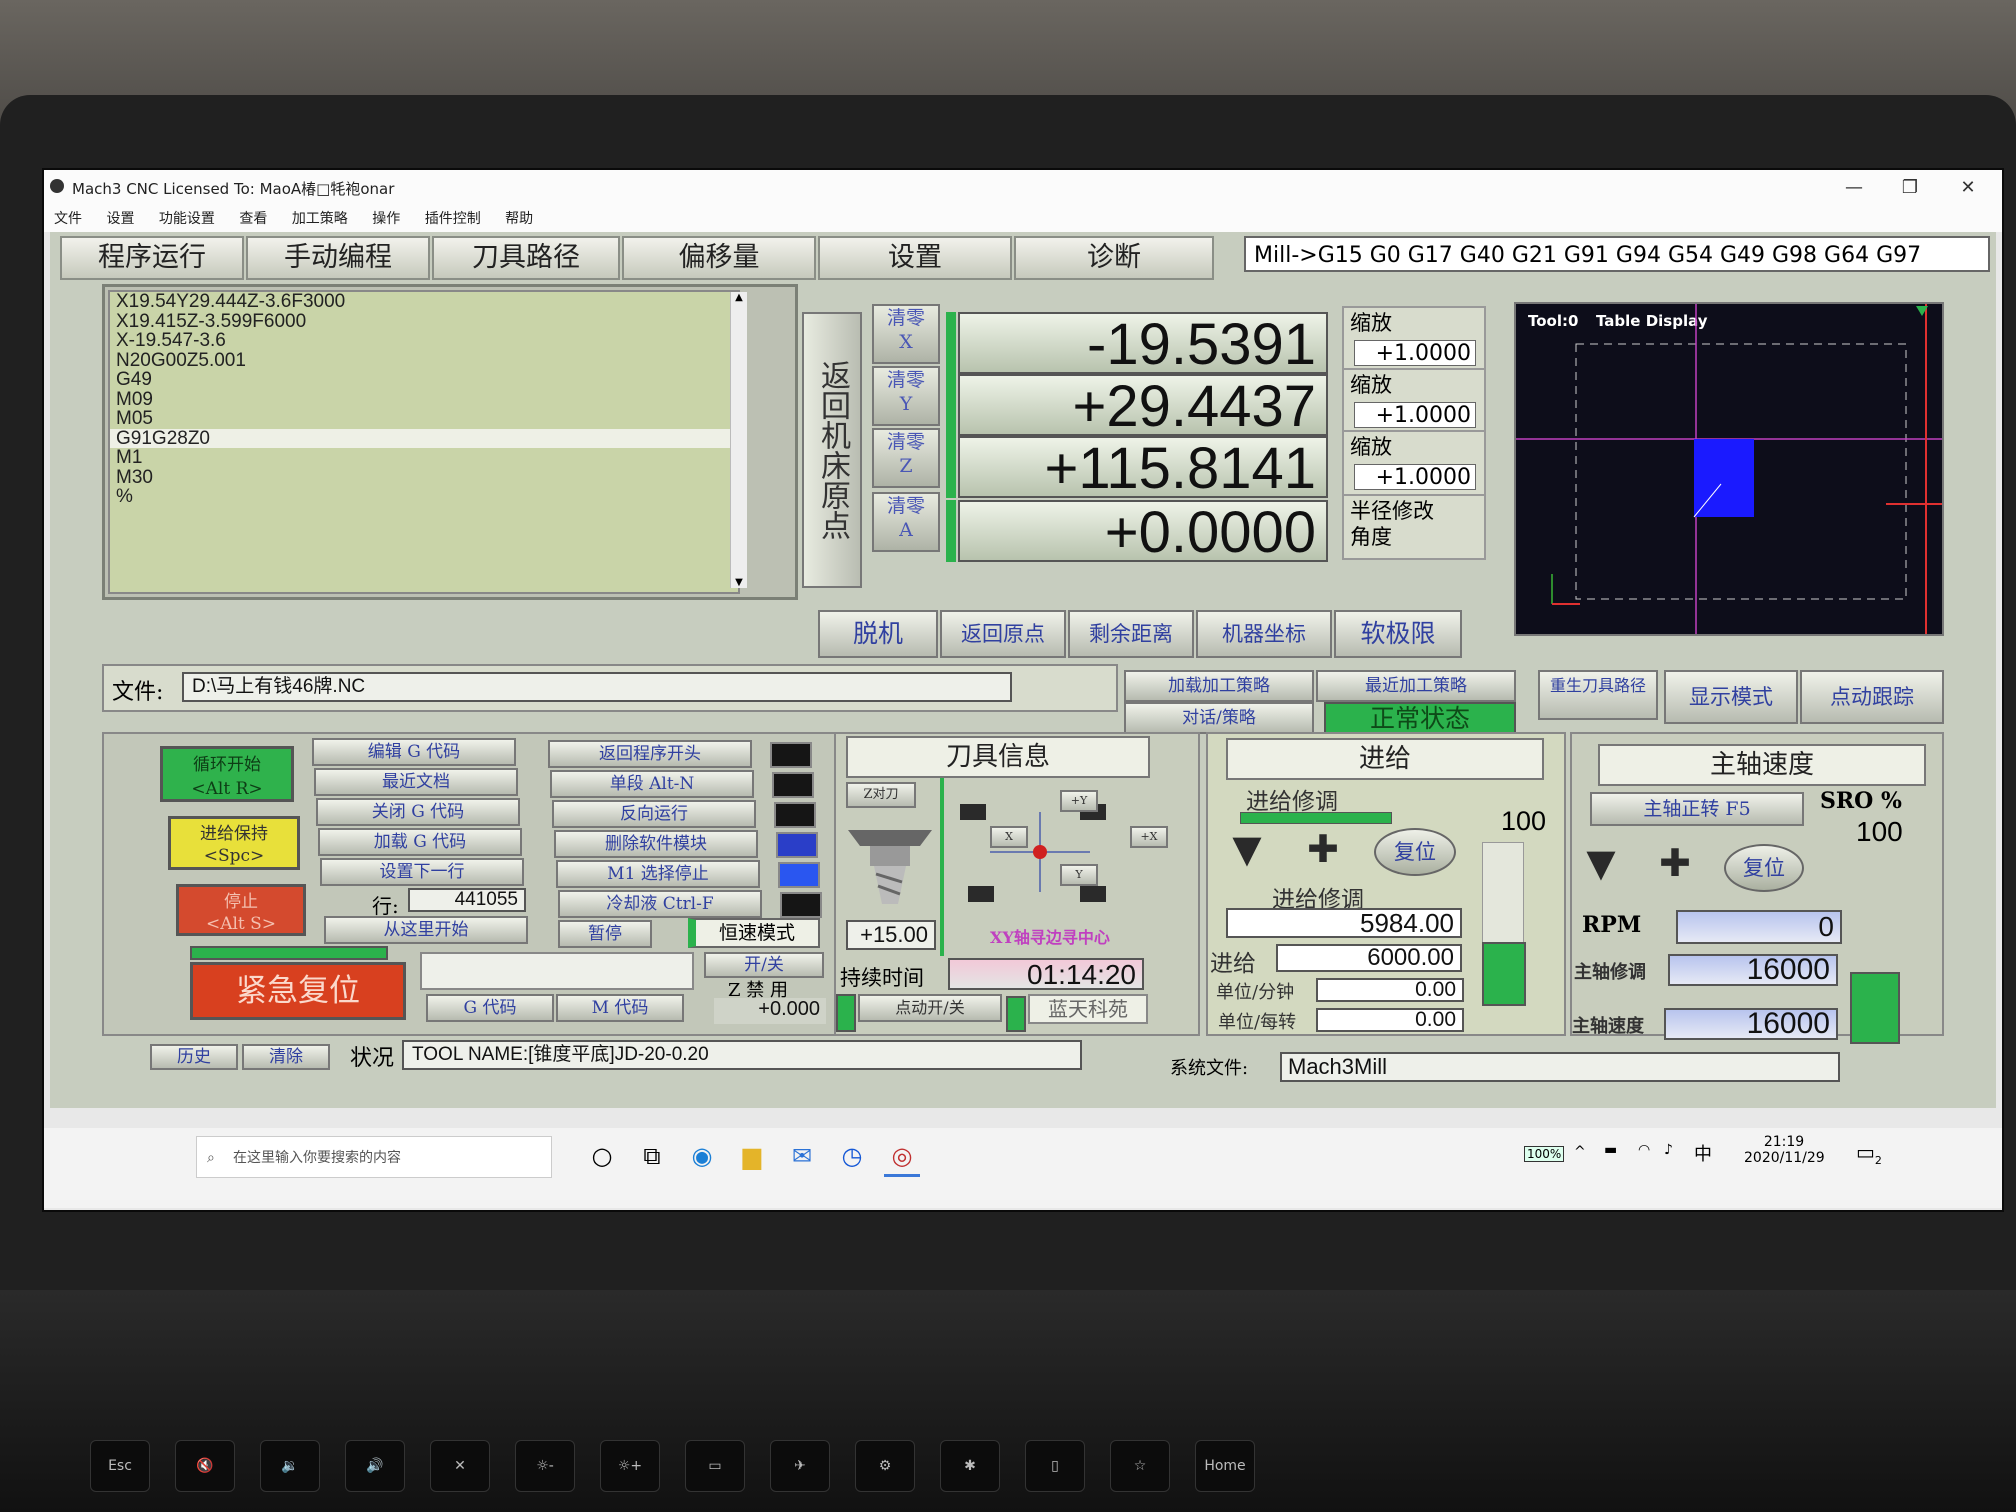 The width and height of the screenshot is (2016, 1512). What do you see at coordinates (832, 450) in the screenshot?
I see `ref-all-home-button: 返回机床原点` at bounding box center [832, 450].